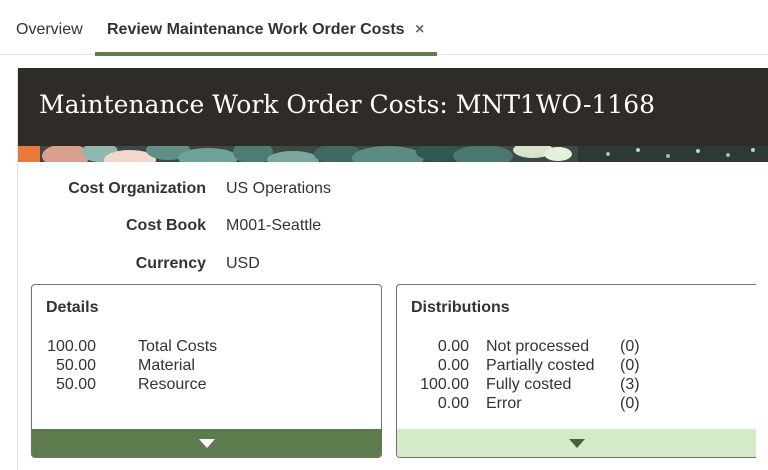 The height and width of the screenshot is (470, 768). I want to click on details-row: 50.00 Material, so click(206, 365).